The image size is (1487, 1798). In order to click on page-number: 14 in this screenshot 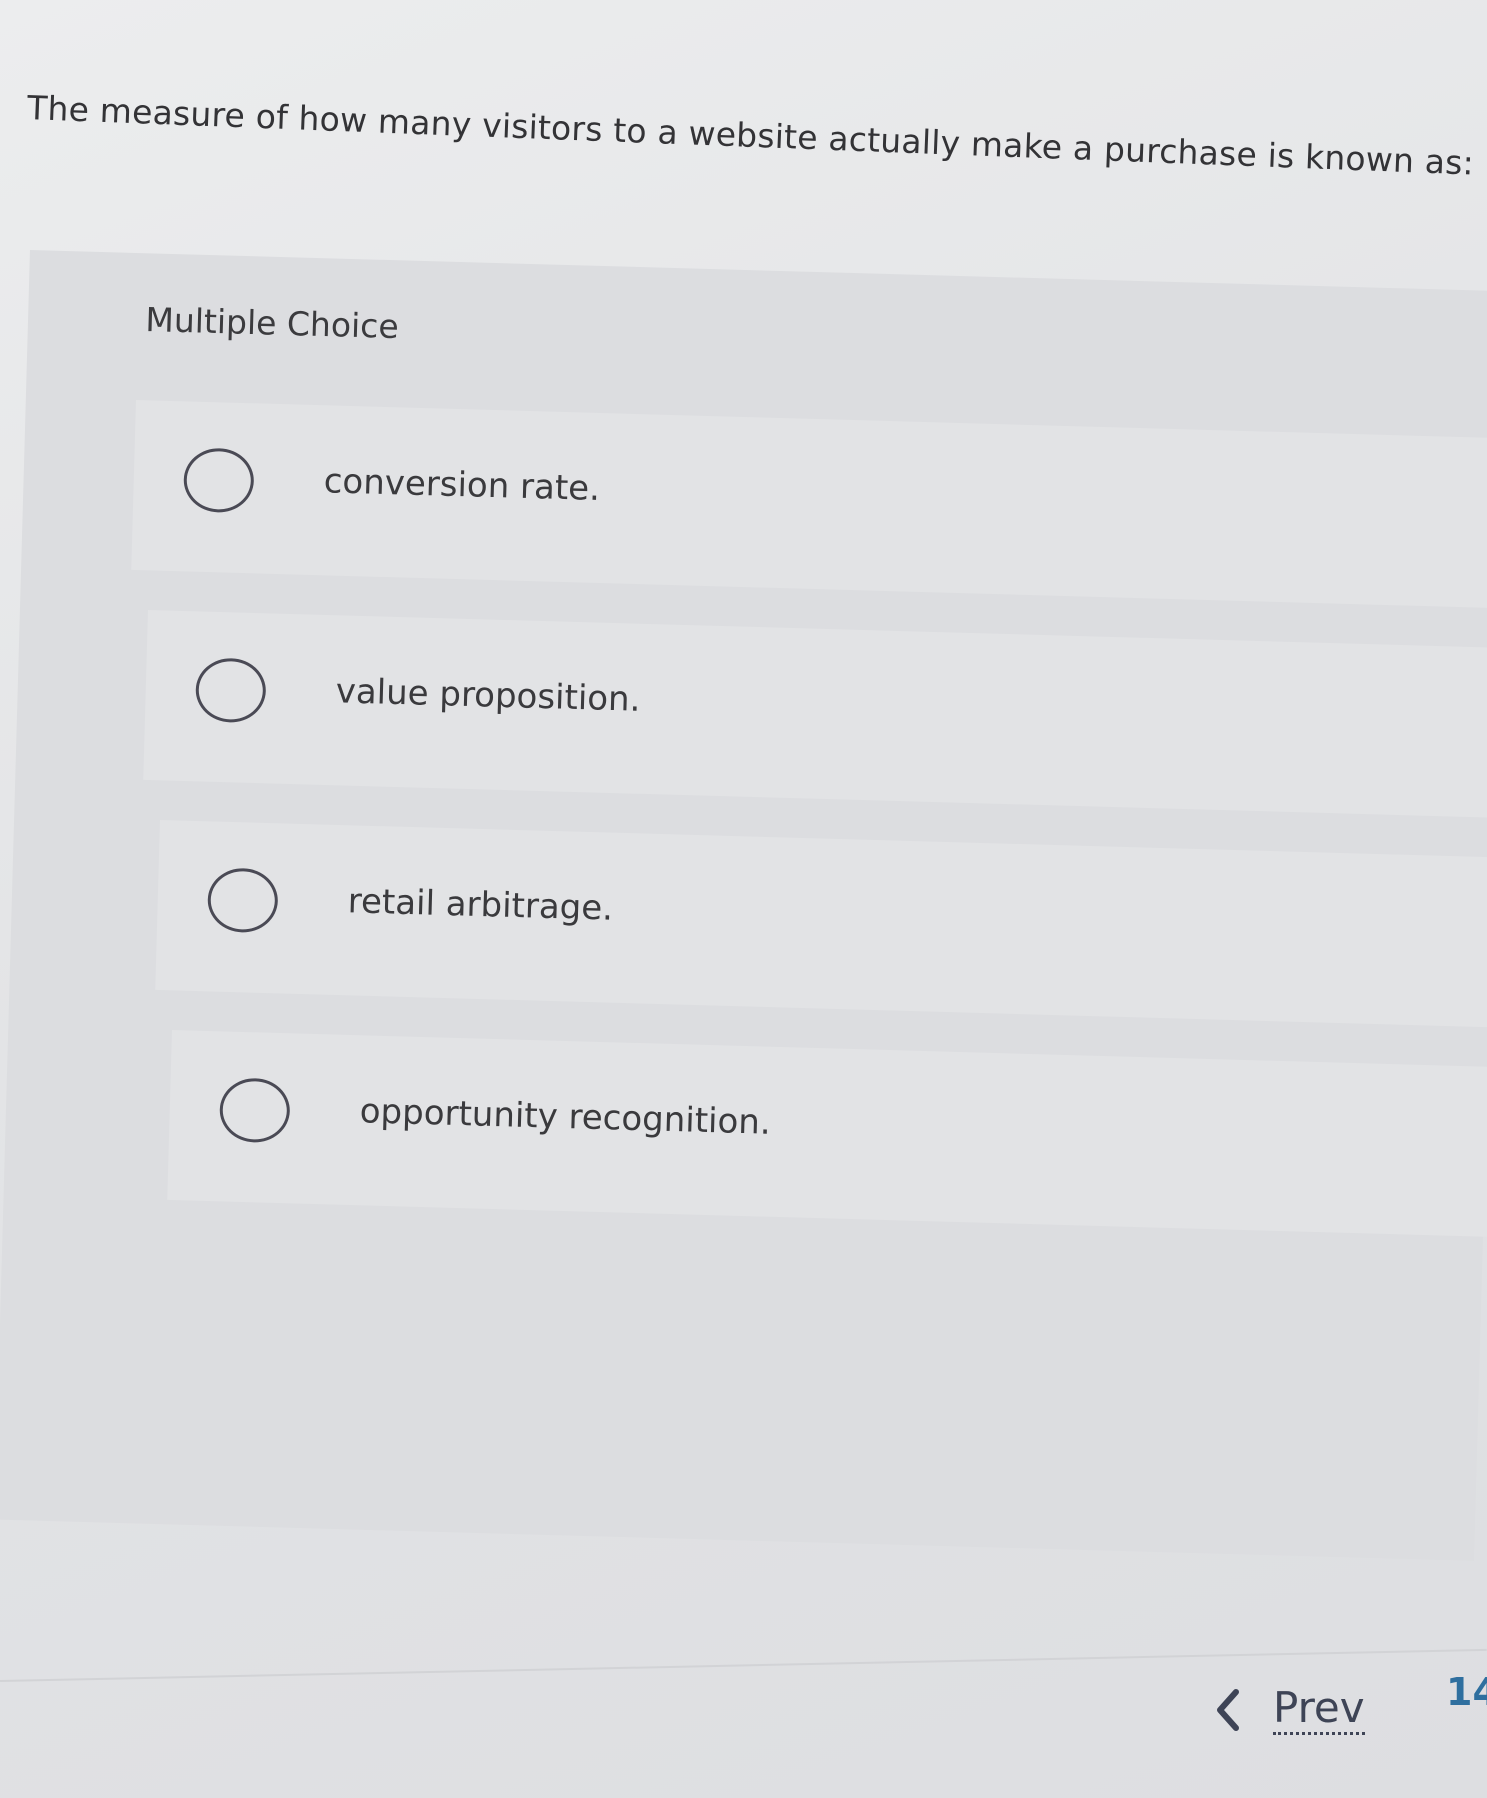, I will do `click(1466, 1692)`.